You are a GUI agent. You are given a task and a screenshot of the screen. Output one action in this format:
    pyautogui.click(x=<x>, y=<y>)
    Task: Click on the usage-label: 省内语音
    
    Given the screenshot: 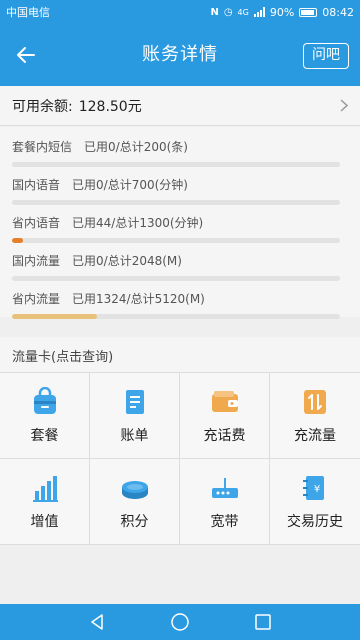 What is the action you would take?
    pyautogui.click(x=36, y=223)
    